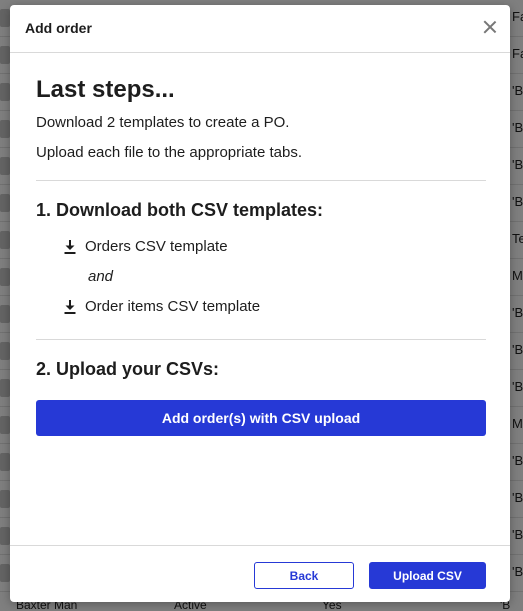 This screenshot has width=523, height=611. I want to click on order-items-csv-template-link: Order items CSV template, so click(162, 306).